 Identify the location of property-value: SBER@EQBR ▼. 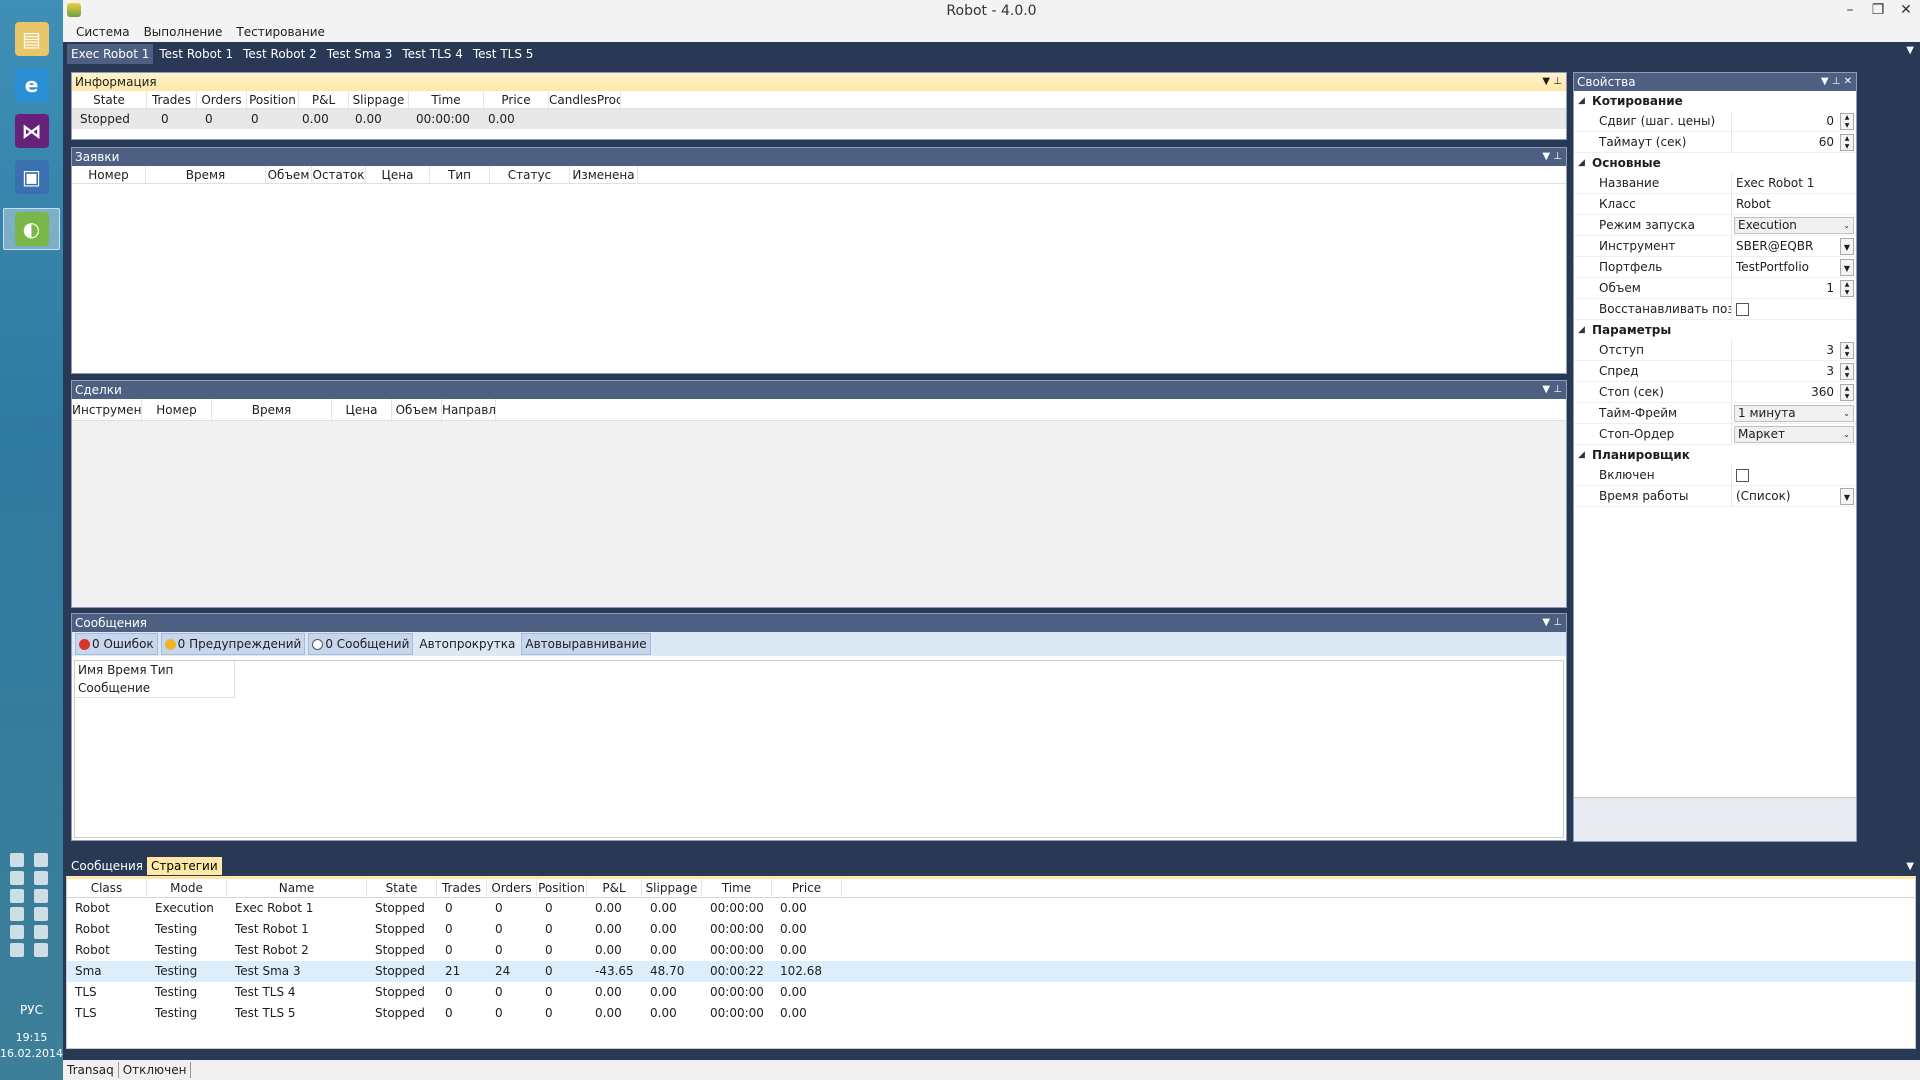
(1794, 246).